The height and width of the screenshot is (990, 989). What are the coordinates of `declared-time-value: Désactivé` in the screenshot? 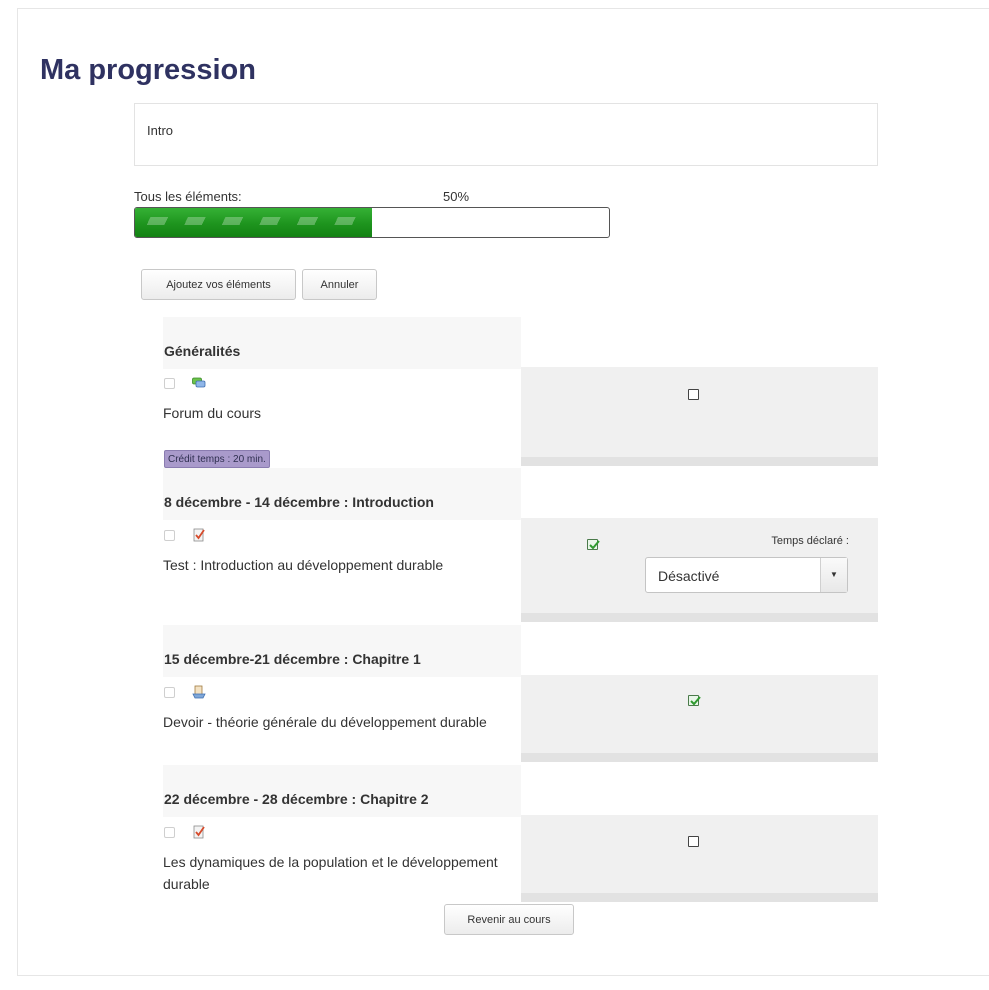 It's located at (689, 576).